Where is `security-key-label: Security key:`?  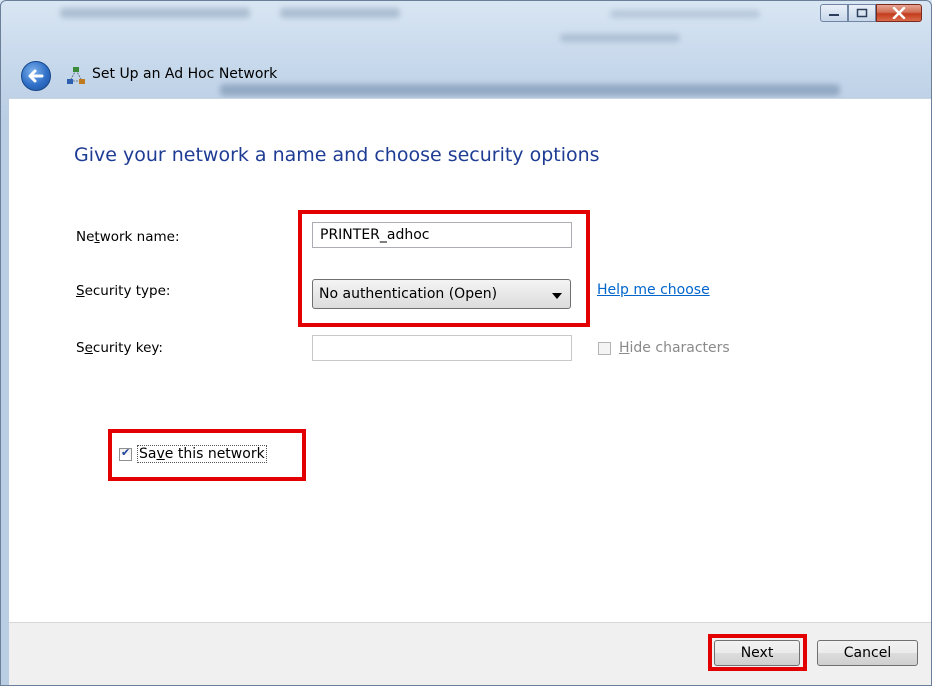
security-key-label: Security key: is located at coordinates (119, 348).